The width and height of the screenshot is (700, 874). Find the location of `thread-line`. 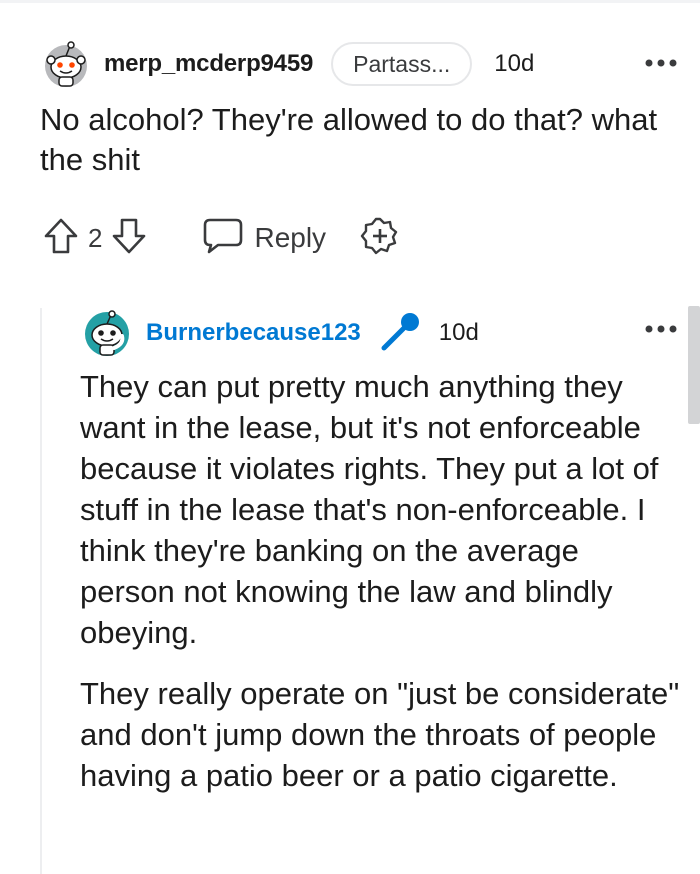

thread-line is located at coordinates (41, 591).